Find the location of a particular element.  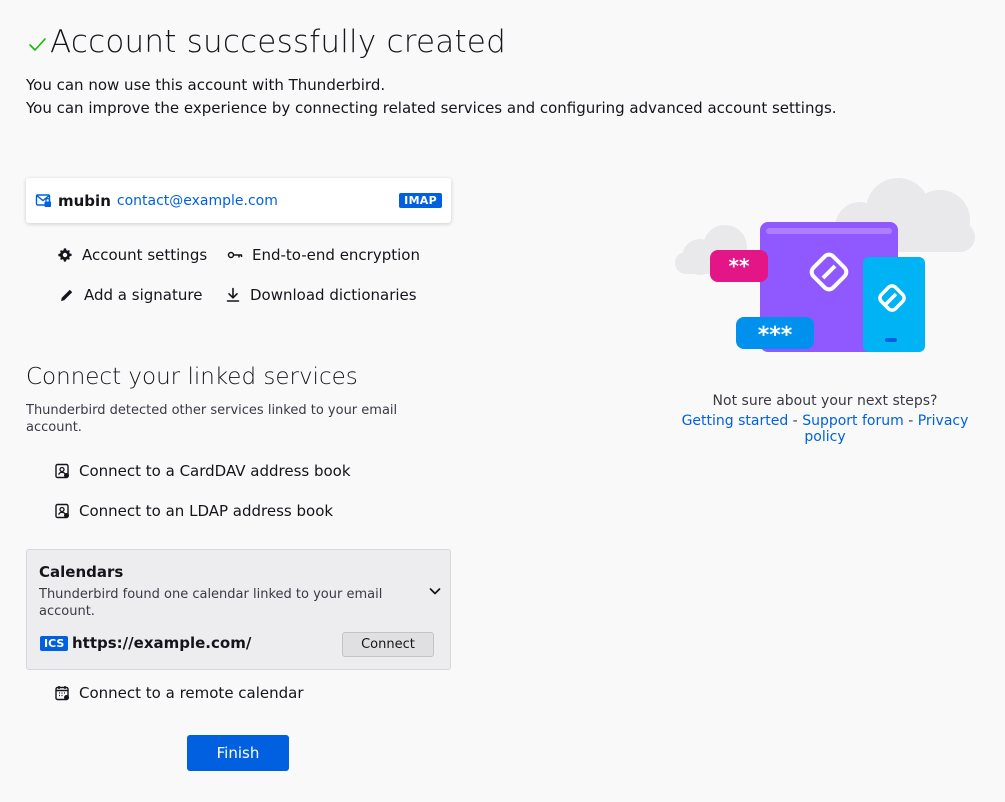

account-name: mubin is located at coordinates (84, 200).